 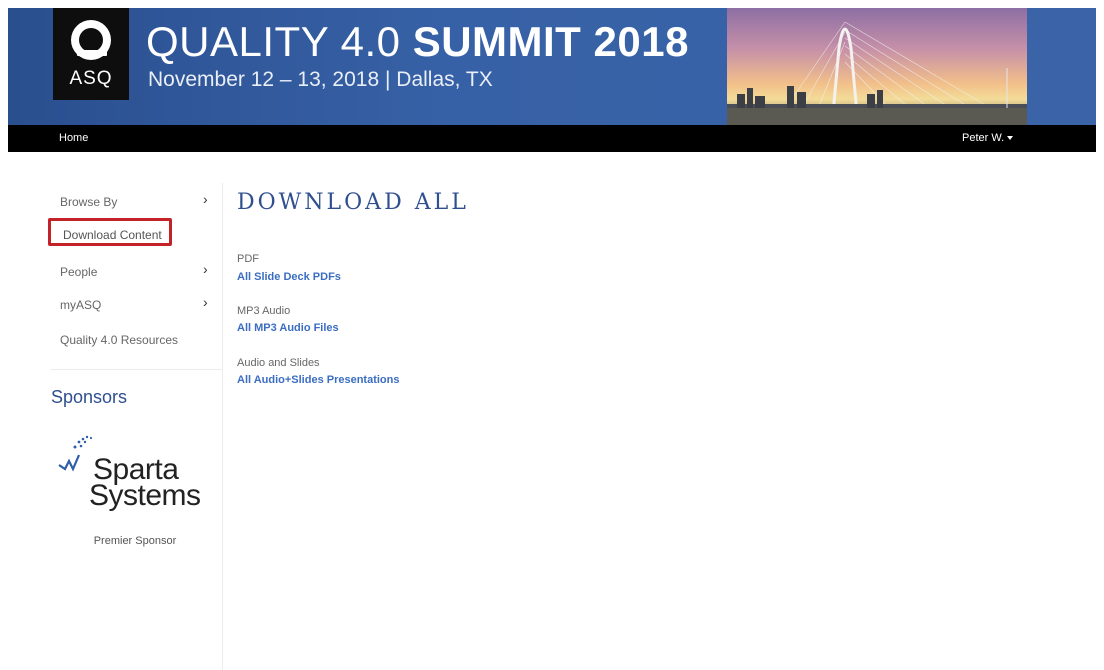 I want to click on download-all-pdfs-link: All Slide Deck PDFs, so click(x=289, y=277).